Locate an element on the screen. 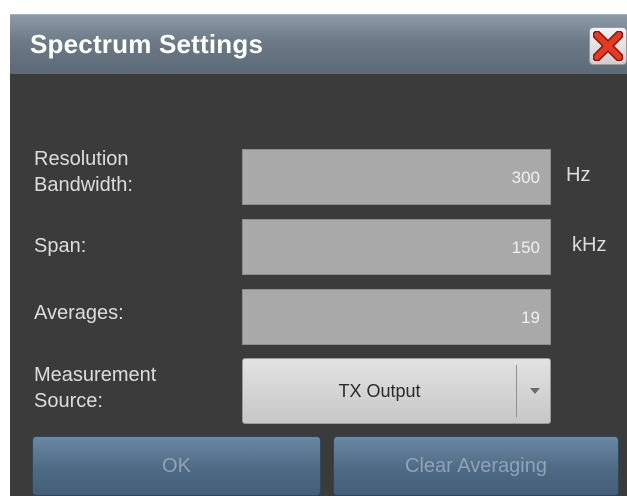 The image size is (627, 496). measurement-source-label-line2: Source: is located at coordinates (68, 401).